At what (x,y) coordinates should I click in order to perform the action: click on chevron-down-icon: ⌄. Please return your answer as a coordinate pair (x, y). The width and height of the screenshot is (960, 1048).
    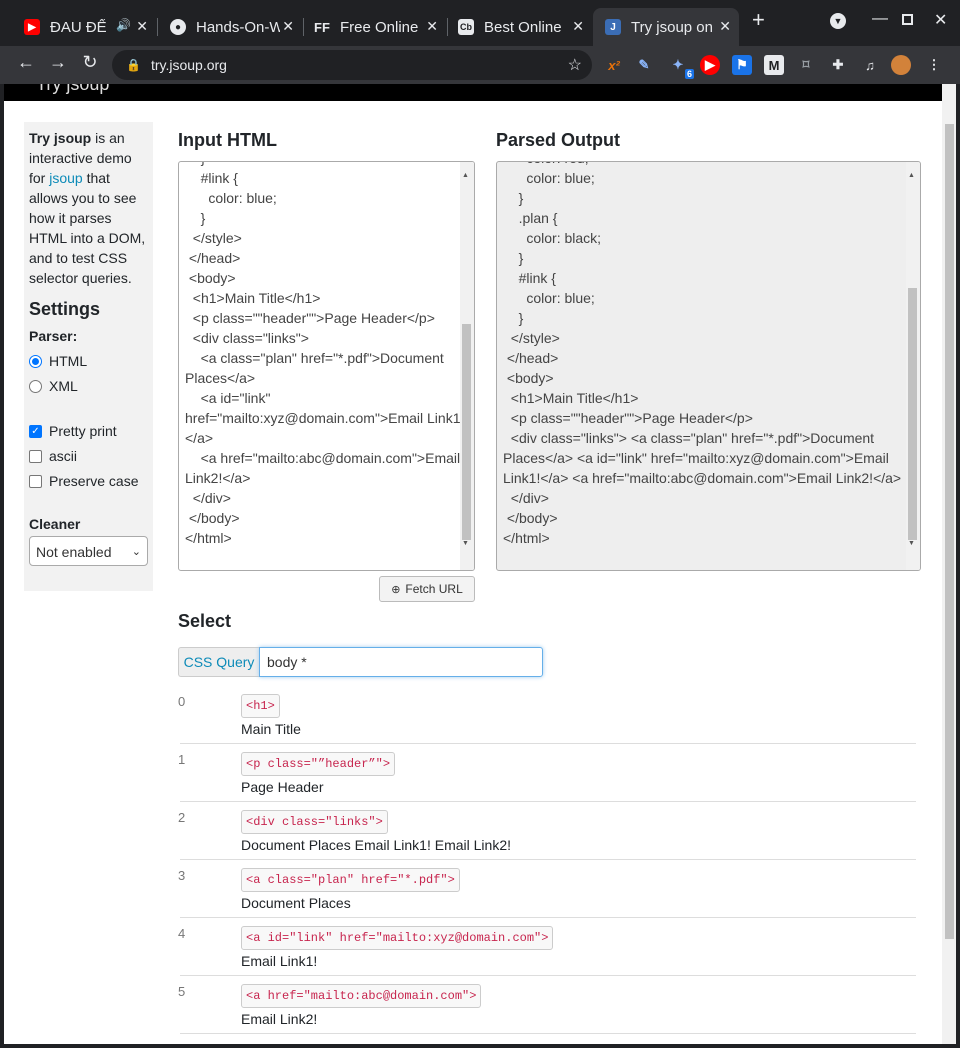
    Looking at the image, I should click on (136, 552).